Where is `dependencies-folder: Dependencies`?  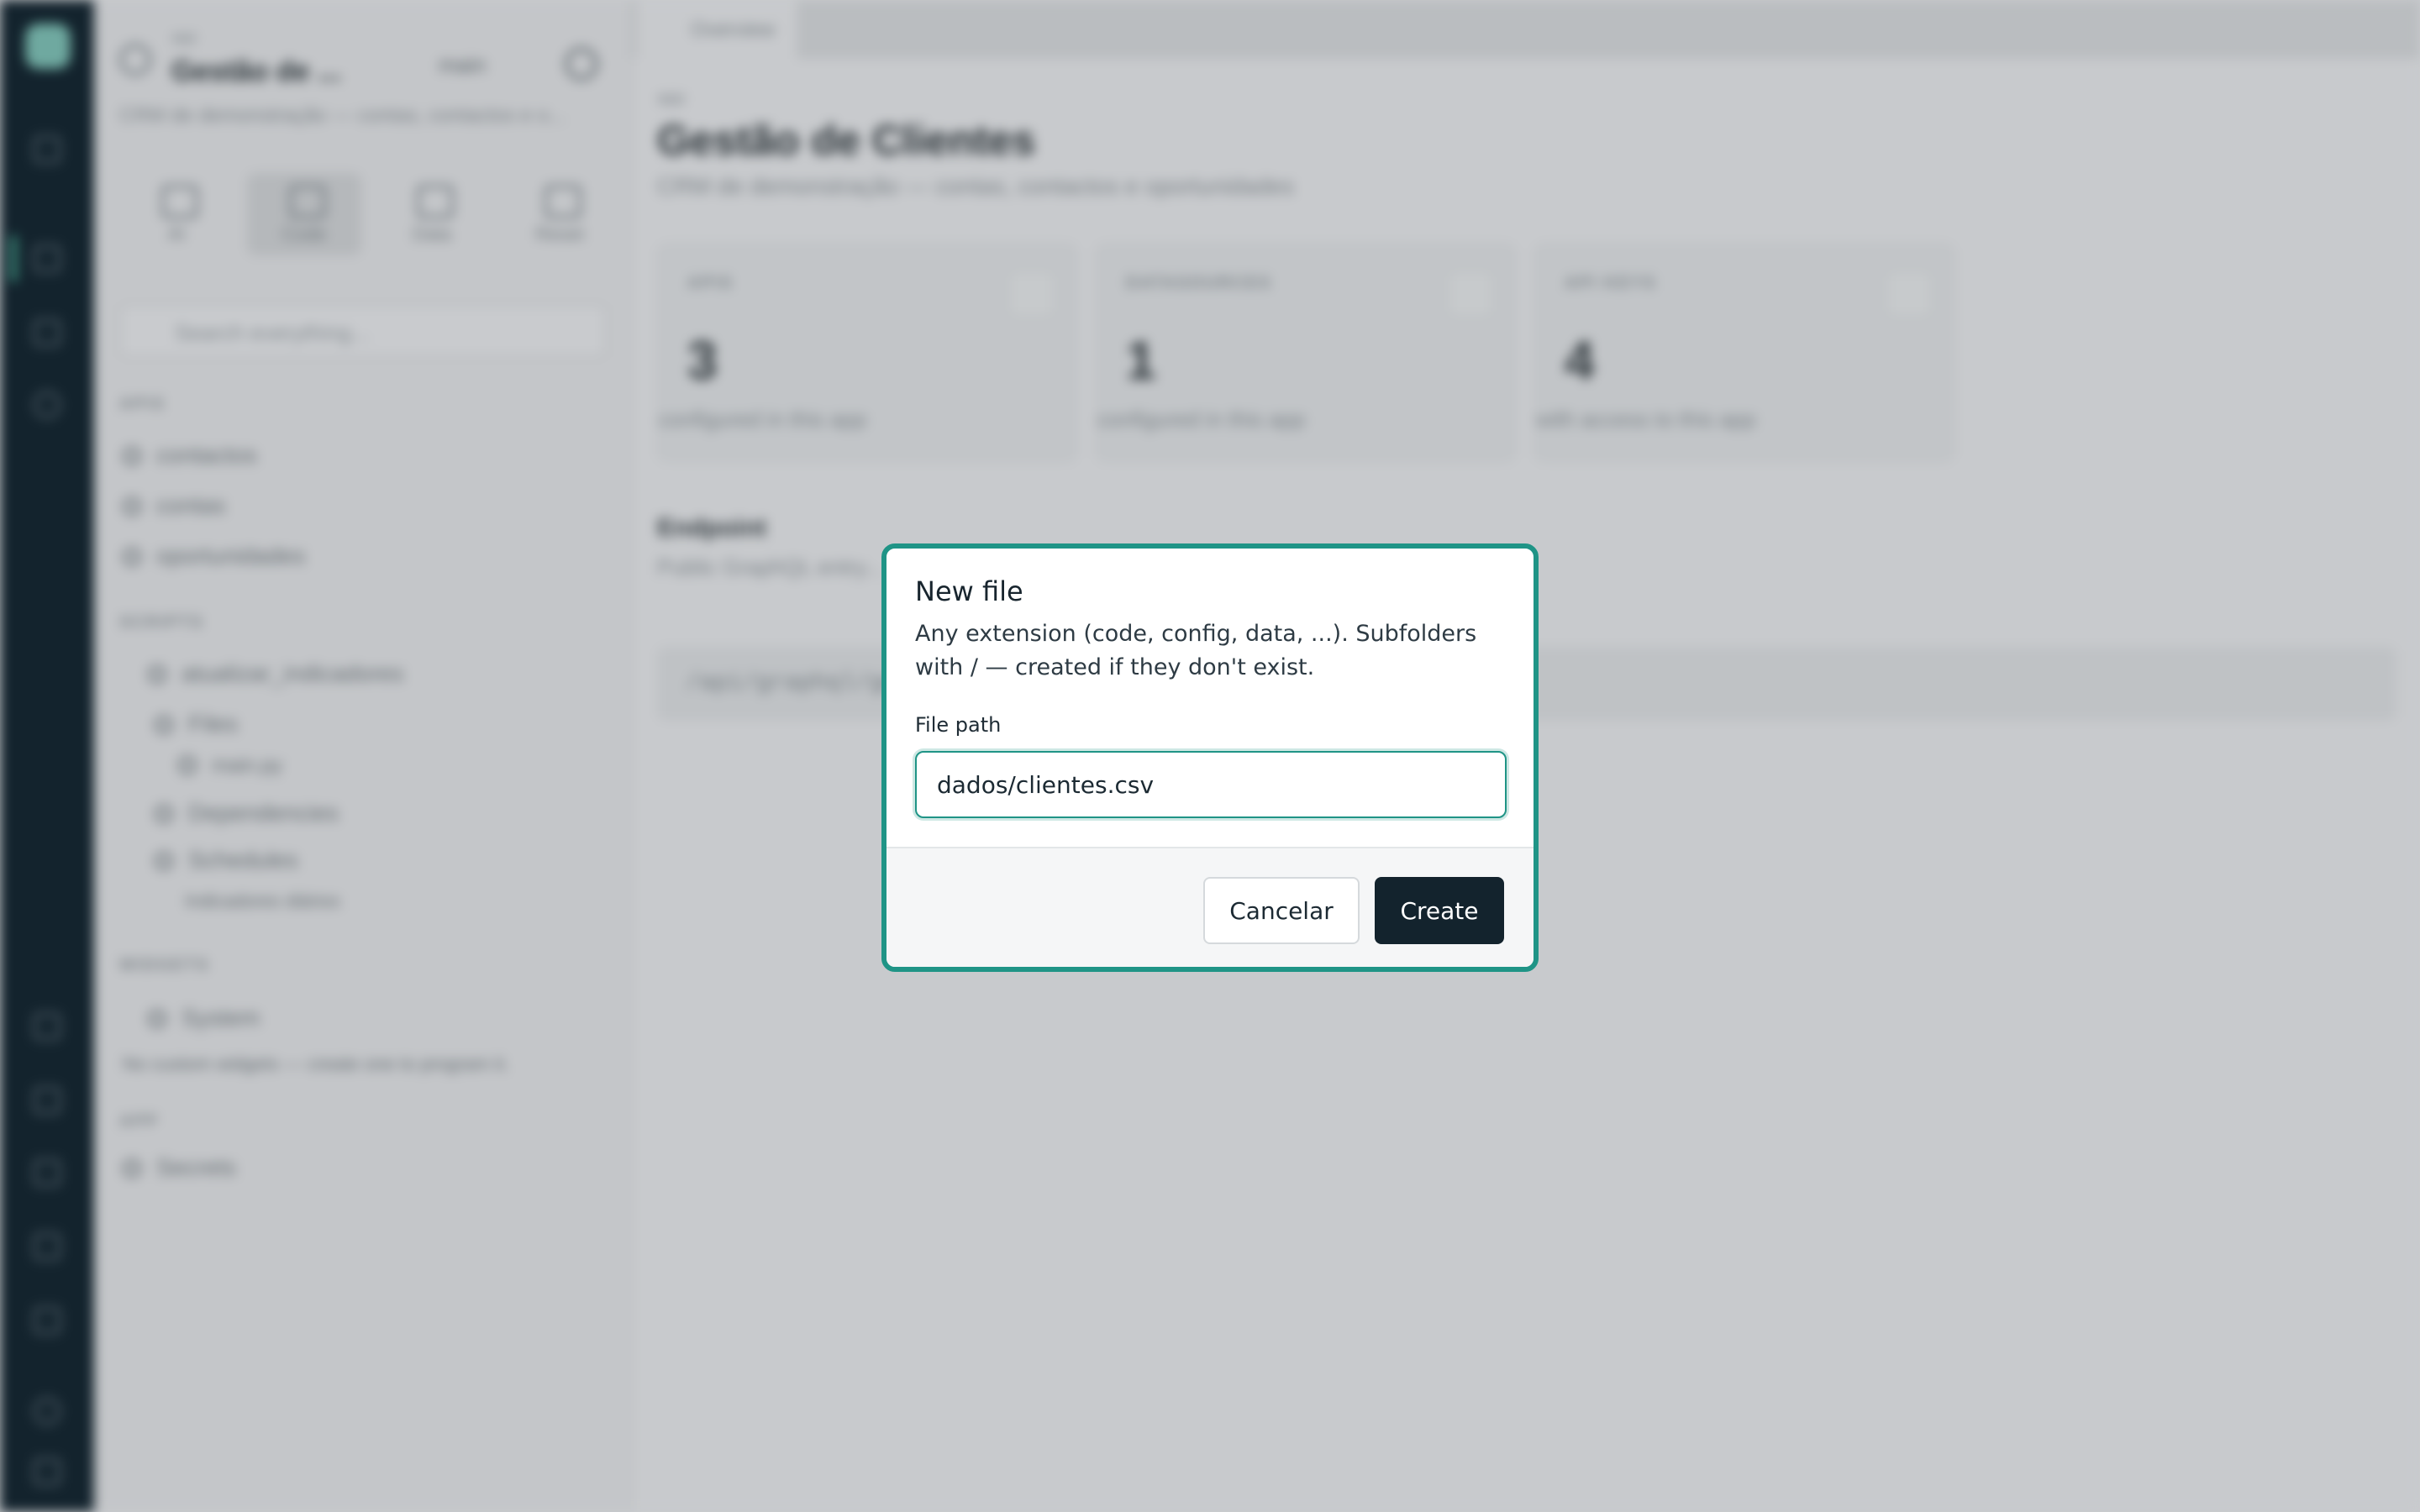
dependencies-folder: Dependencies is located at coordinates (247, 813).